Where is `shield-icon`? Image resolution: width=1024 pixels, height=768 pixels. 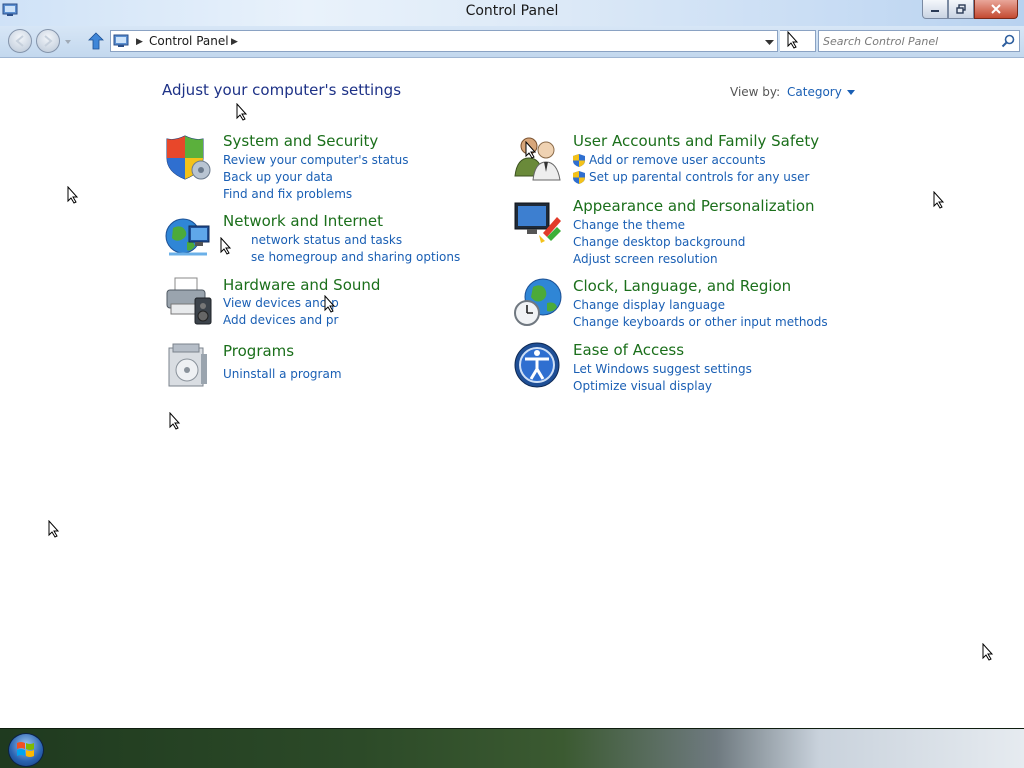 shield-icon is located at coordinates (188, 157).